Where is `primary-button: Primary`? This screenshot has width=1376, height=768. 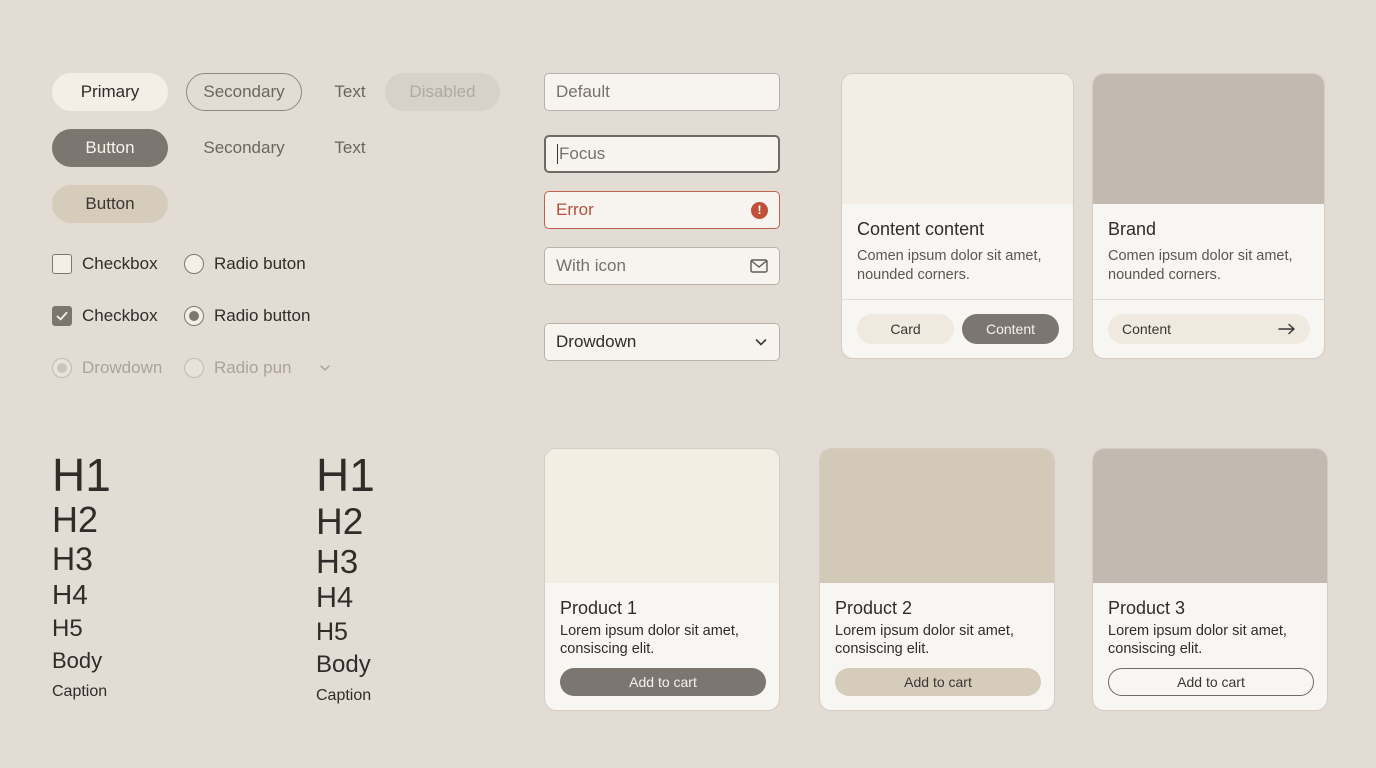 primary-button: Primary is located at coordinates (110, 92).